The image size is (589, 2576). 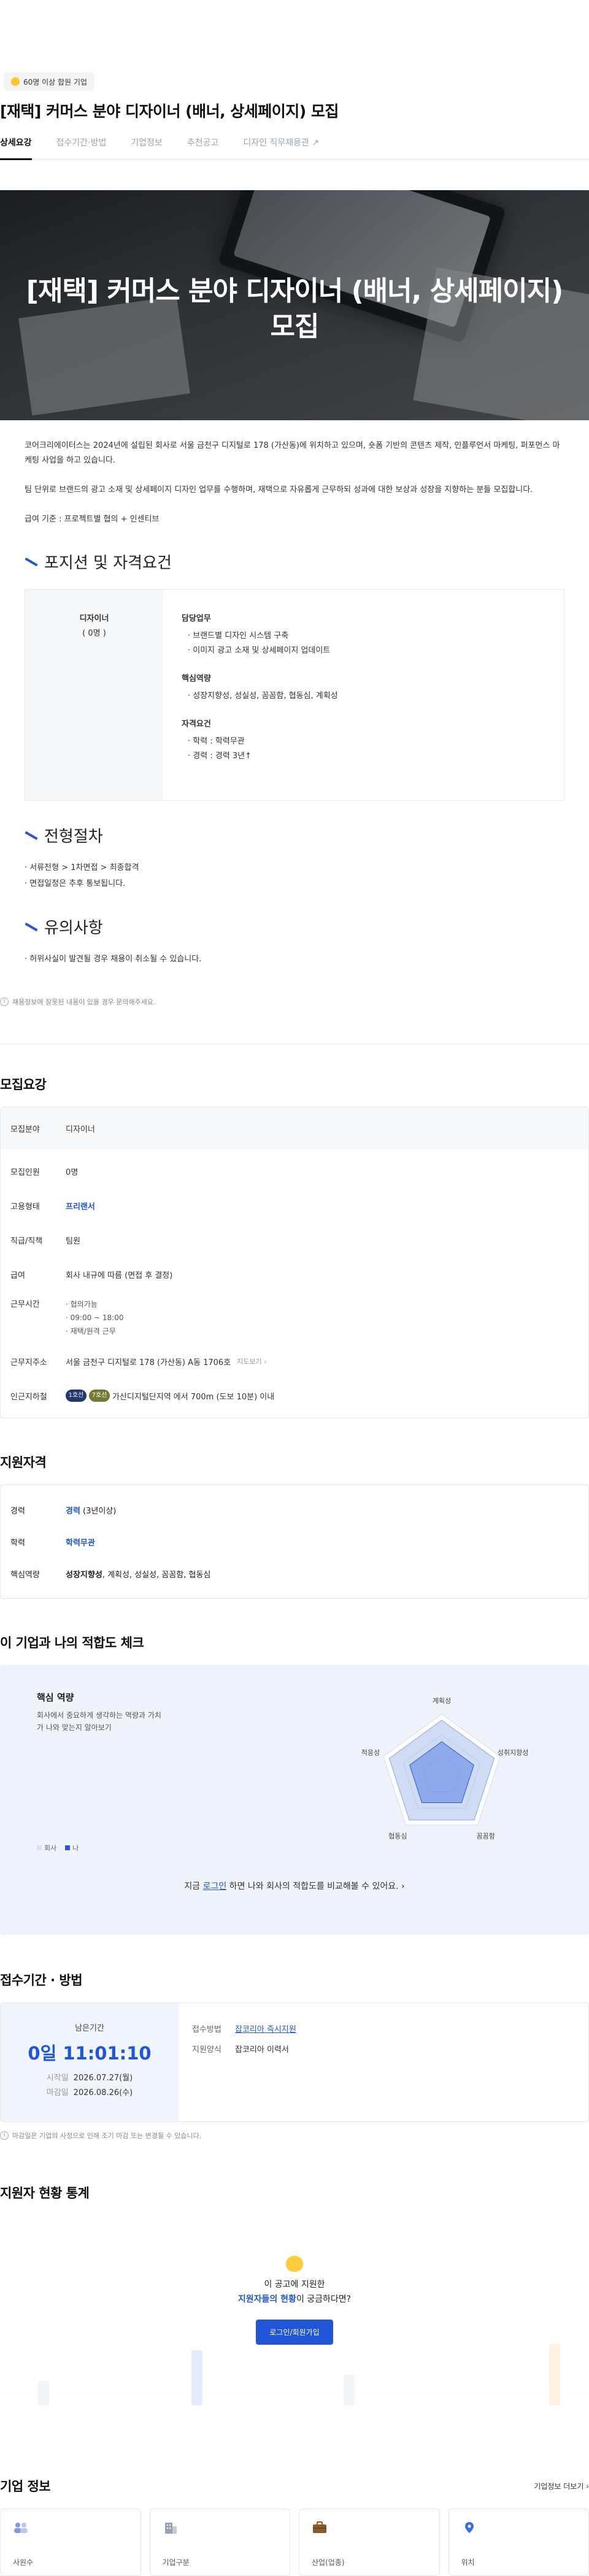 I want to click on group-item: · 이미지 광고 소재 및 상세페이지 업데이트, so click(x=260, y=651).